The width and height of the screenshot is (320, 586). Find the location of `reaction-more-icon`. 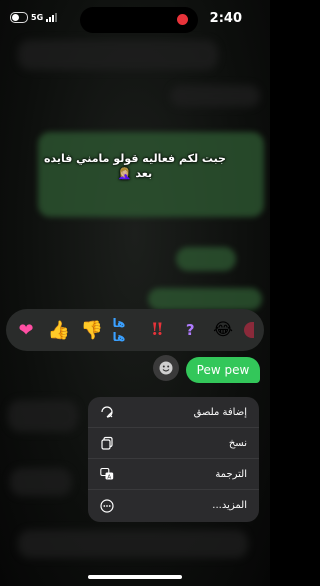

reaction-more-icon is located at coordinates (248, 330).